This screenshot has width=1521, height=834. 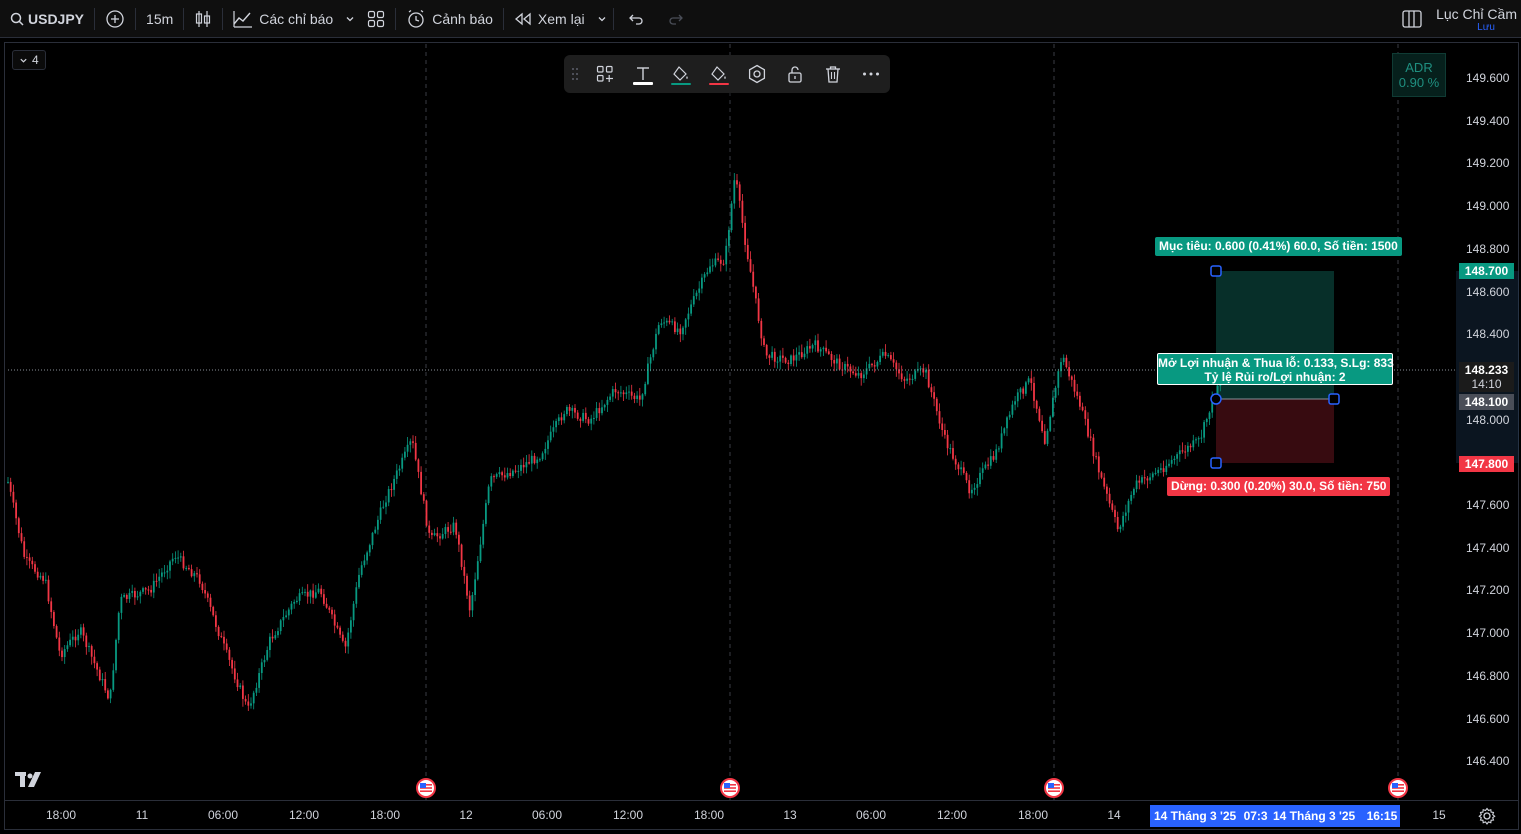 I want to click on price-tick-label: 148.400, so click(x=1488, y=334).